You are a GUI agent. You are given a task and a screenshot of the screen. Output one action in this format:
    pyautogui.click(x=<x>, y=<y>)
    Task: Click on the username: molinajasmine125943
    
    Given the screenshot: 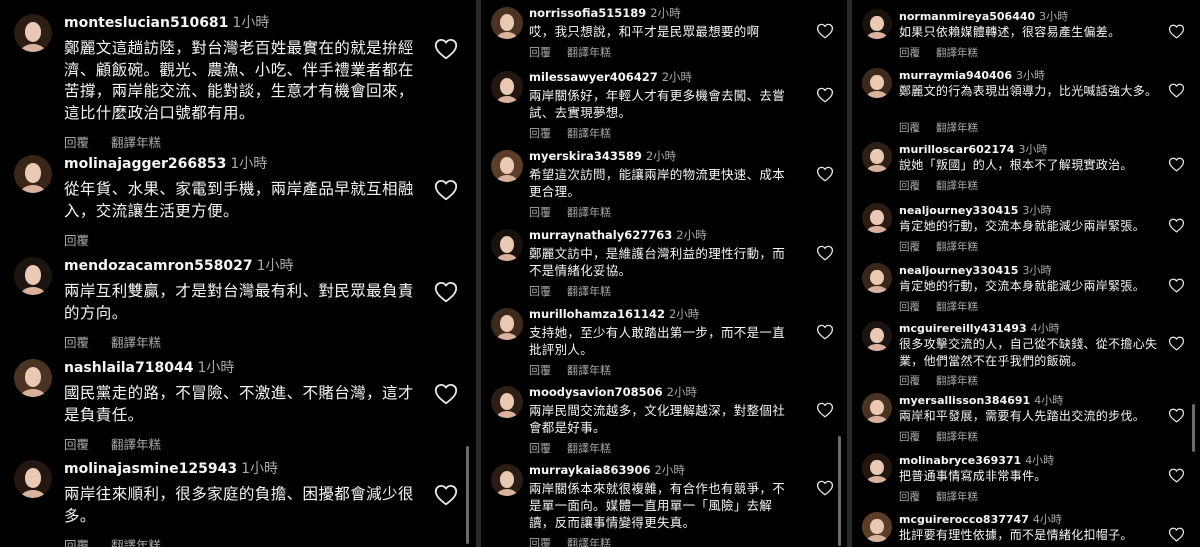 What is the action you would take?
    pyautogui.click(x=150, y=469)
    